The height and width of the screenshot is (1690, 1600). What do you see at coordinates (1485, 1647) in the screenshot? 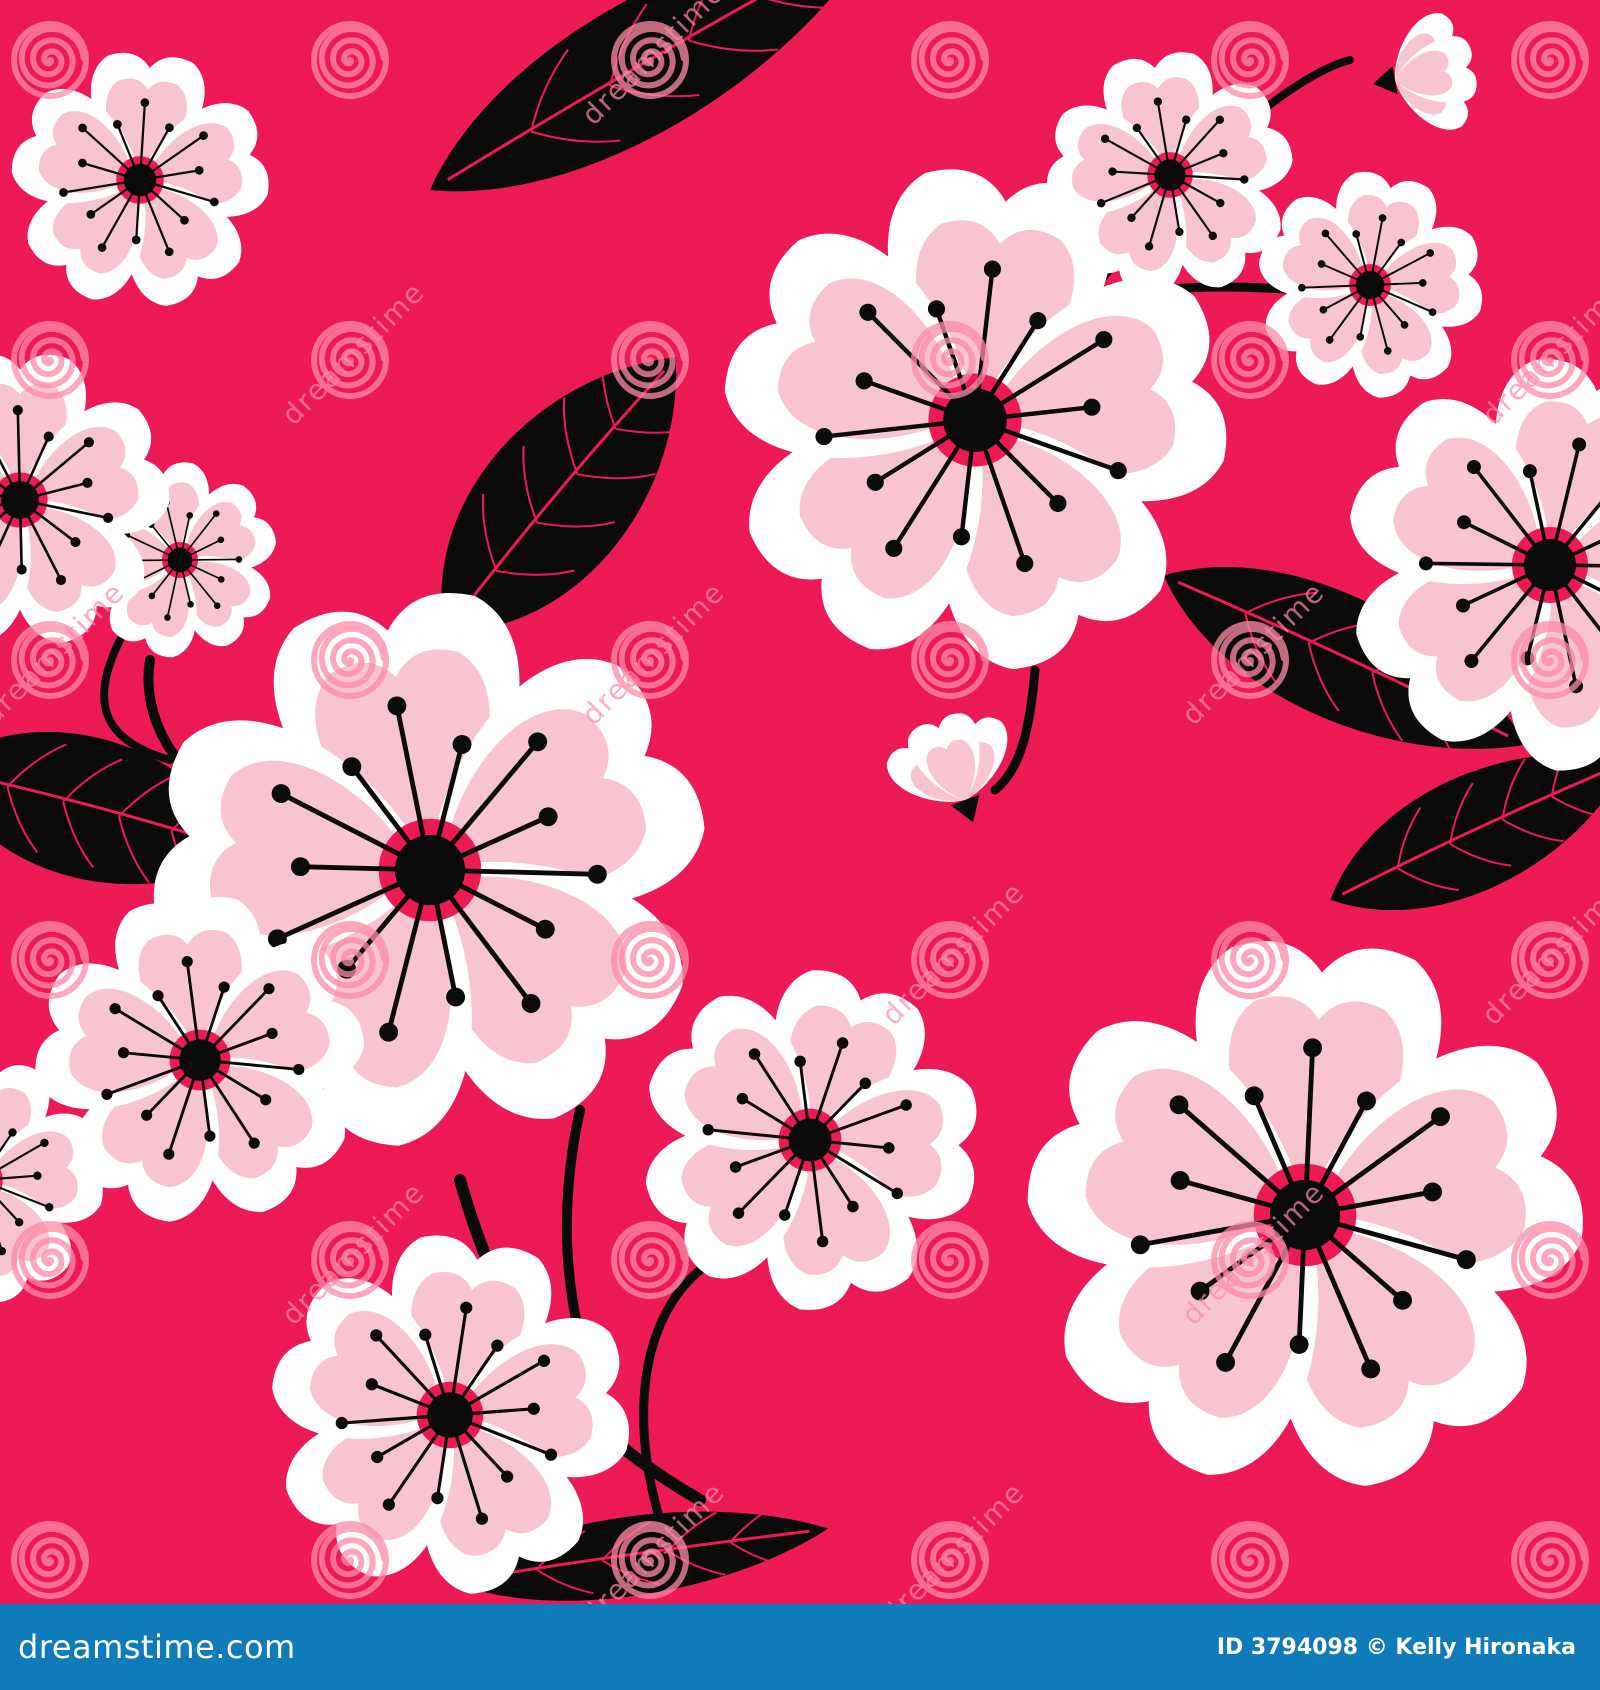
I see `author-name: Kelly Hironaka` at bounding box center [1485, 1647].